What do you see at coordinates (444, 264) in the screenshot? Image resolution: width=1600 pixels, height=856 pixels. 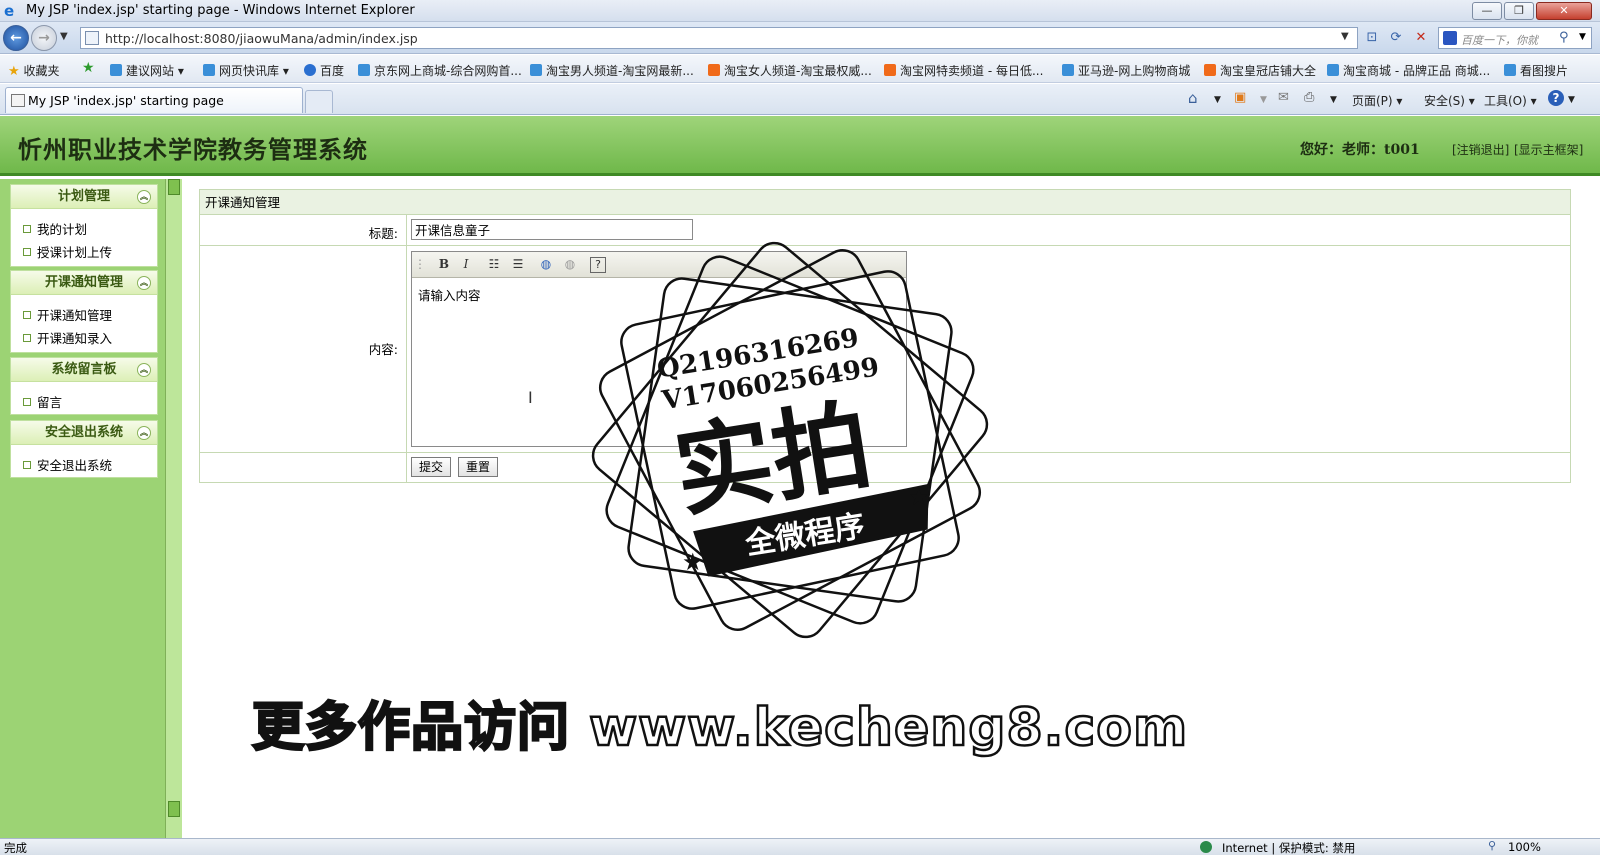 I see `bold-icon: B` at bounding box center [444, 264].